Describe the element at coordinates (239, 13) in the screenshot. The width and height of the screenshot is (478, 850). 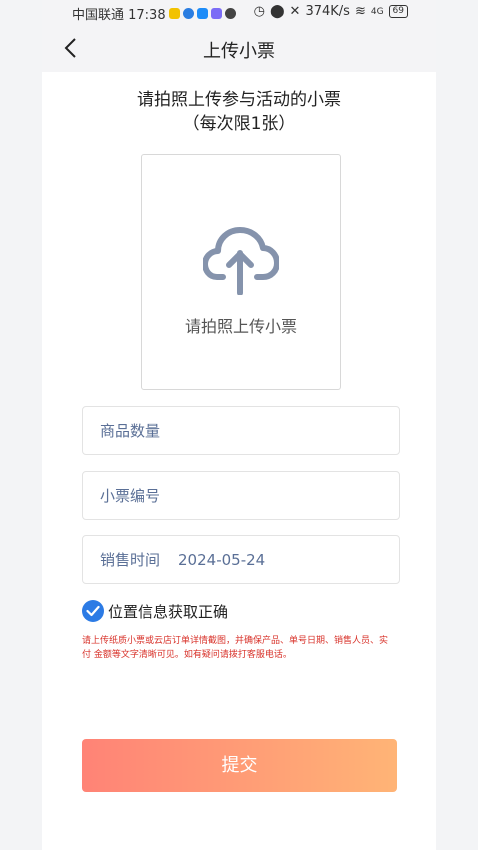
I see `status-bar: 中国联通 17:38 ◷ ⬤ ✕ 374K/s ≋ 4G 69` at that location.